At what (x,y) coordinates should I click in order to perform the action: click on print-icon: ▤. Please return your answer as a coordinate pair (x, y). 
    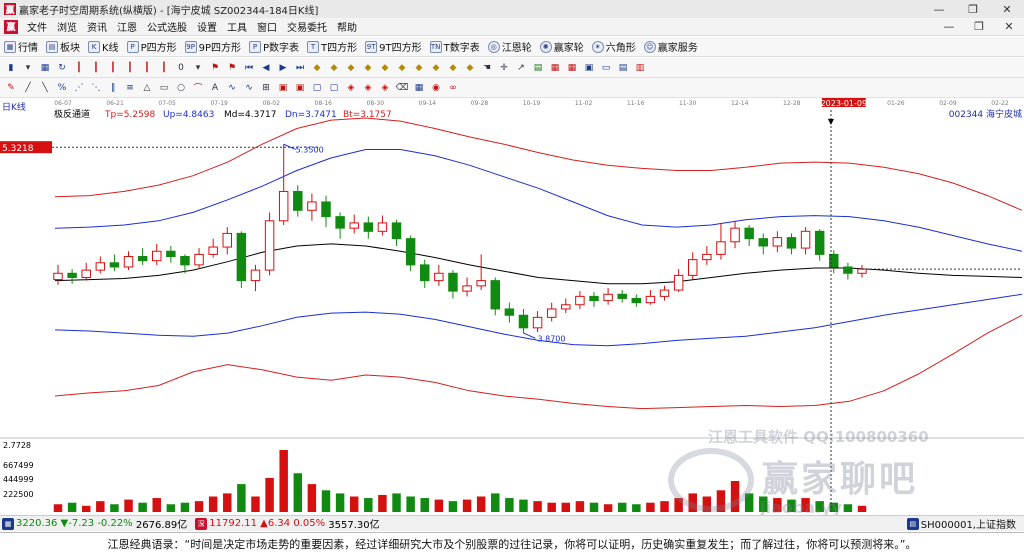
    Looking at the image, I should click on (623, 68).